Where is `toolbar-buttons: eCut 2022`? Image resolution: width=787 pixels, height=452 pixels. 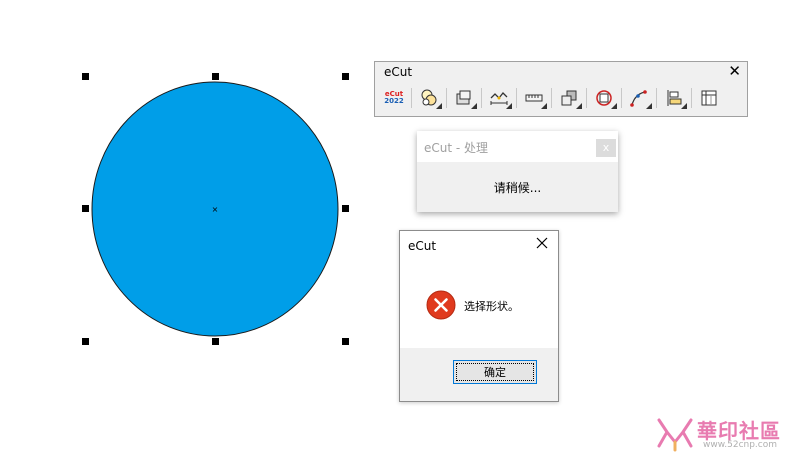
toolbar-buttons: eCut 2022 is located at coordinates (551, 98).